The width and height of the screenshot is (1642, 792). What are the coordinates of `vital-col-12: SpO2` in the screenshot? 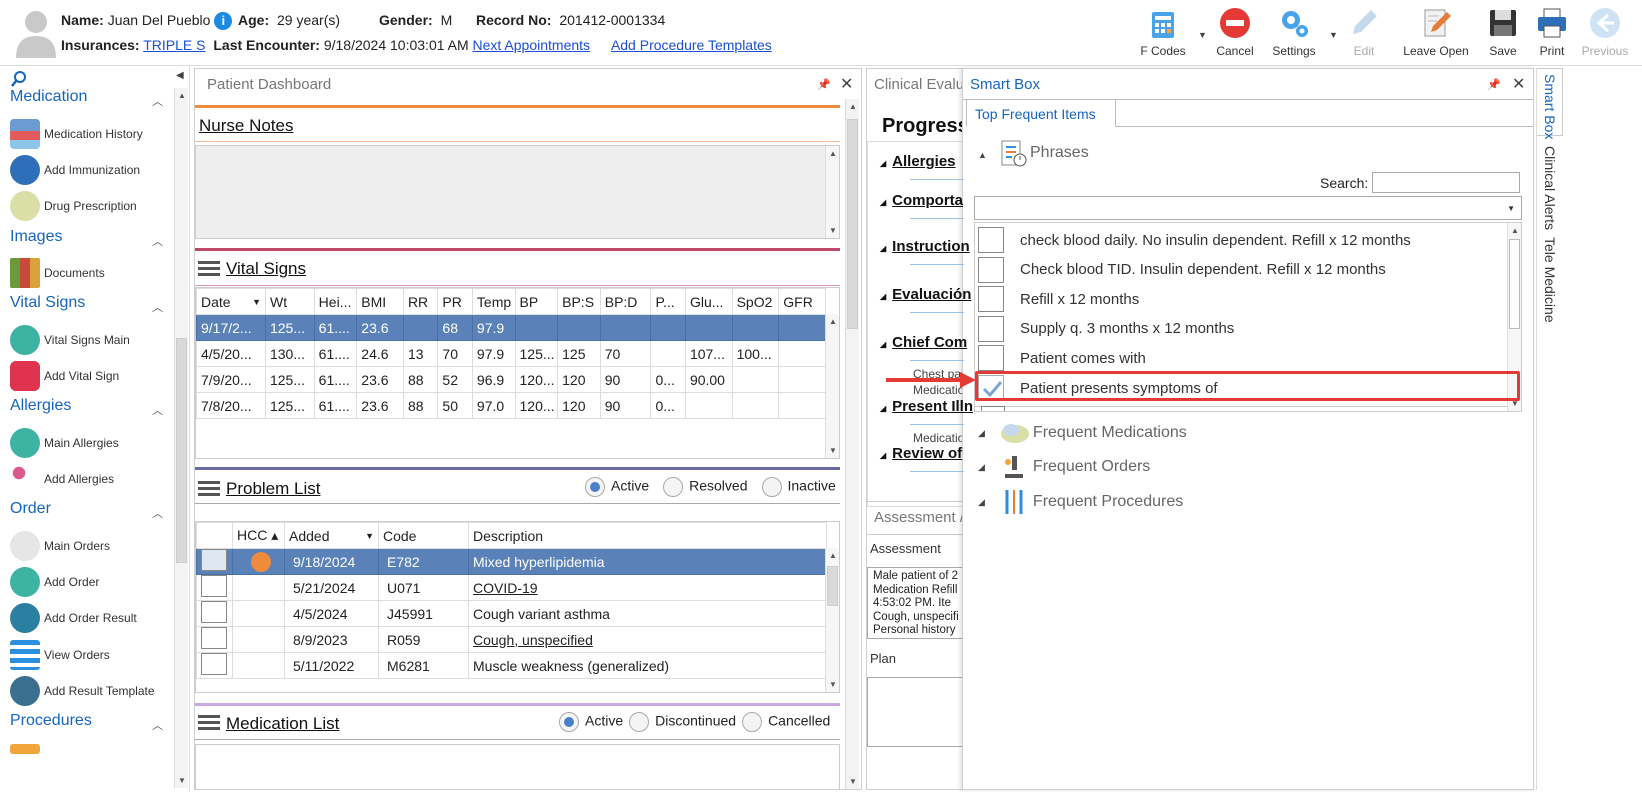 It's located at (755, 301).